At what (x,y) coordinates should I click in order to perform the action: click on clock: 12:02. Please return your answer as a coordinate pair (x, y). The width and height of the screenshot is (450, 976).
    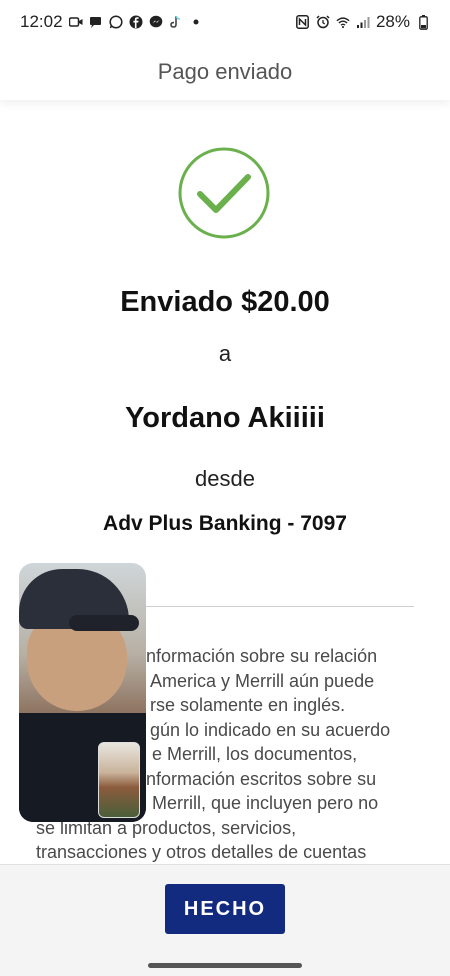
    Looking at the image, I should click on (41, 21).